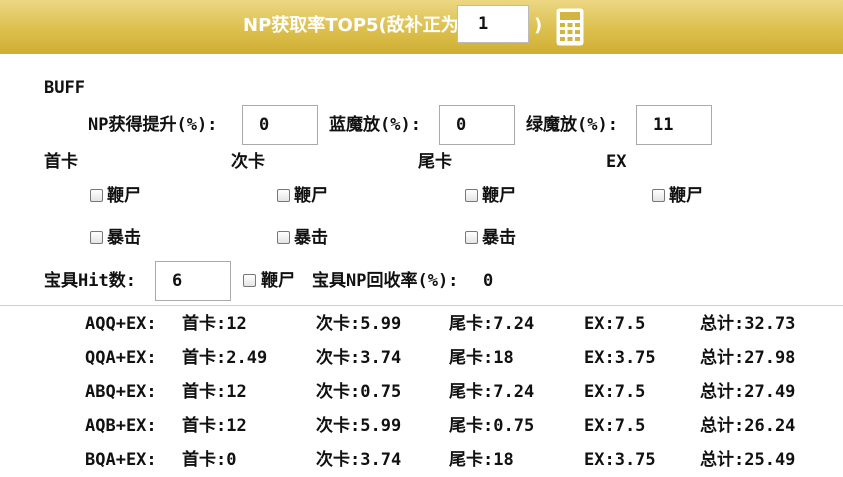  What do you see at coordinates (471, 195) in the screenshot?
I see `third-card-overkill-checkbox` at bounding box center [471, 195].